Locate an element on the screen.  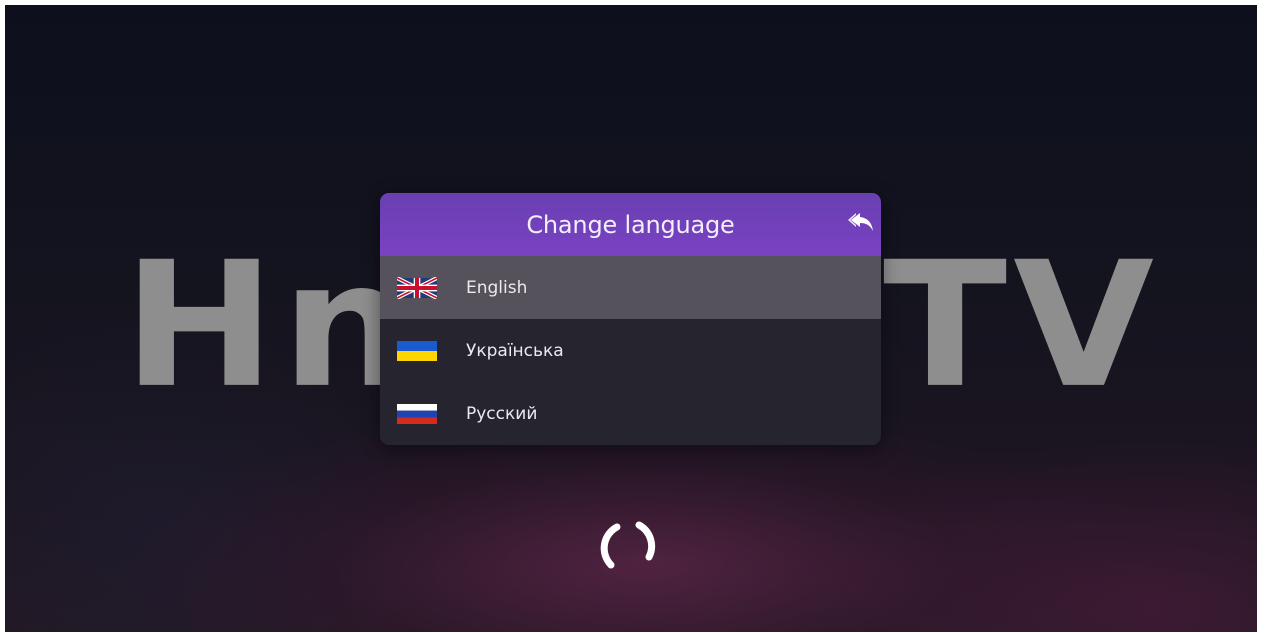
dialog-header: Change language is located at coordinates (630, 224).